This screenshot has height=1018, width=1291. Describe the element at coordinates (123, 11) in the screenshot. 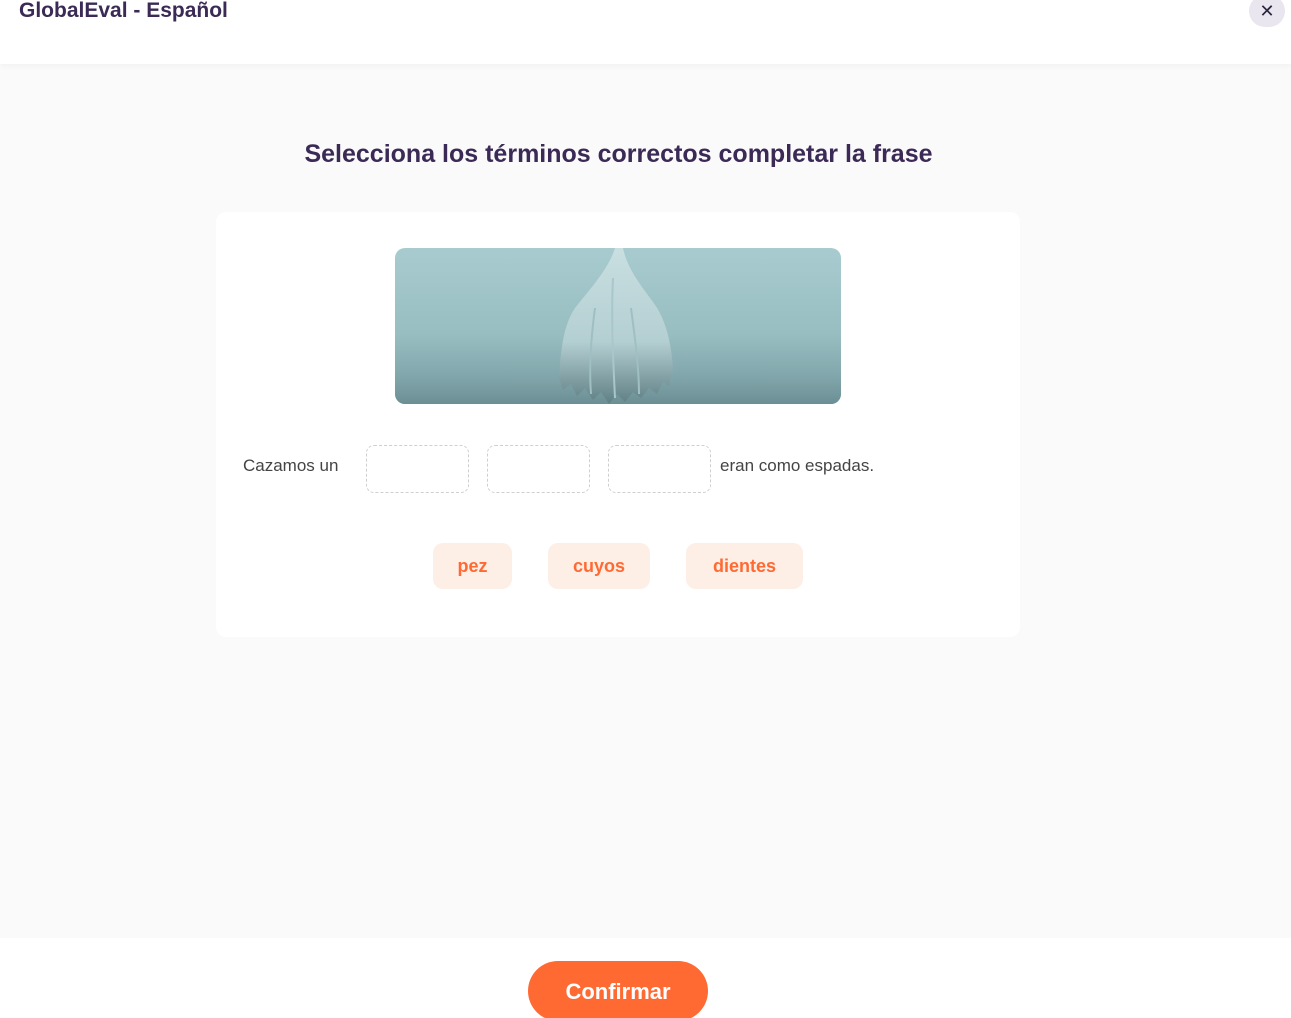

I see `app-title: GlobalEval - Español` at that location.